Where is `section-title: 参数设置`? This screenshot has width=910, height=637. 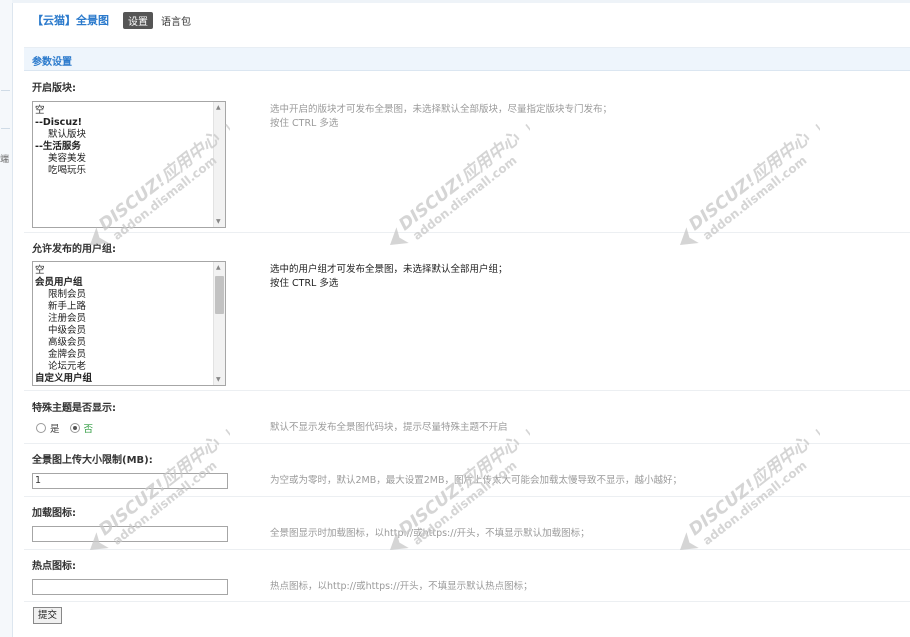 section-title: 参数设置 is located at coordinates (52, 62).